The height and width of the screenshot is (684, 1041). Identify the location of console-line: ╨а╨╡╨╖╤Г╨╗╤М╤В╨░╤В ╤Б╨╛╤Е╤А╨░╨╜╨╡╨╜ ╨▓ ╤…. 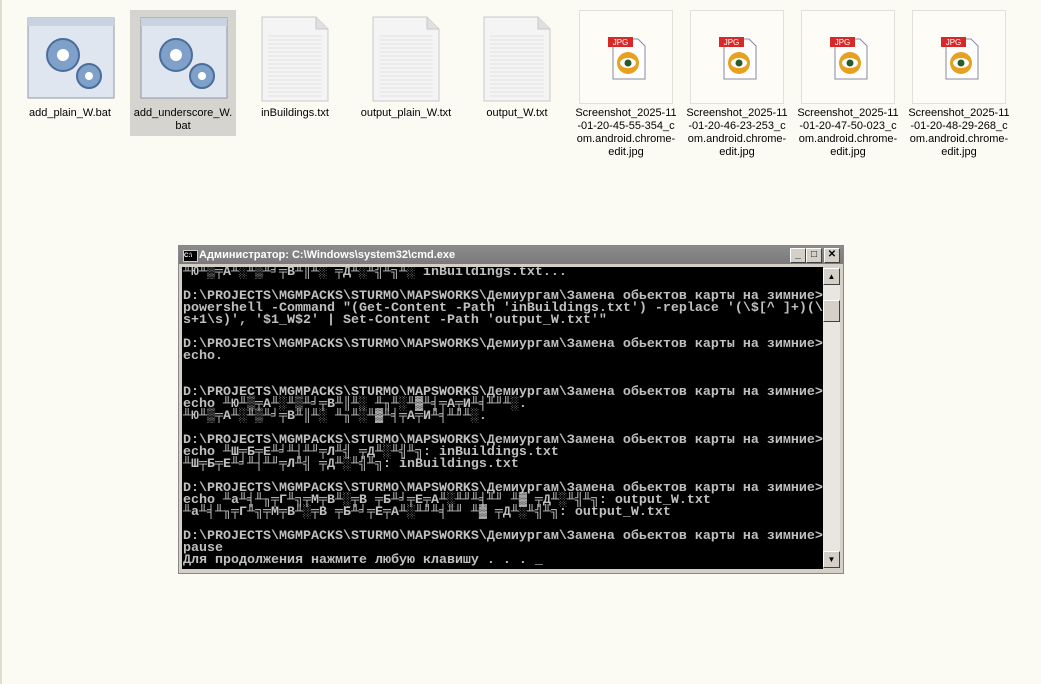
(427, 512).